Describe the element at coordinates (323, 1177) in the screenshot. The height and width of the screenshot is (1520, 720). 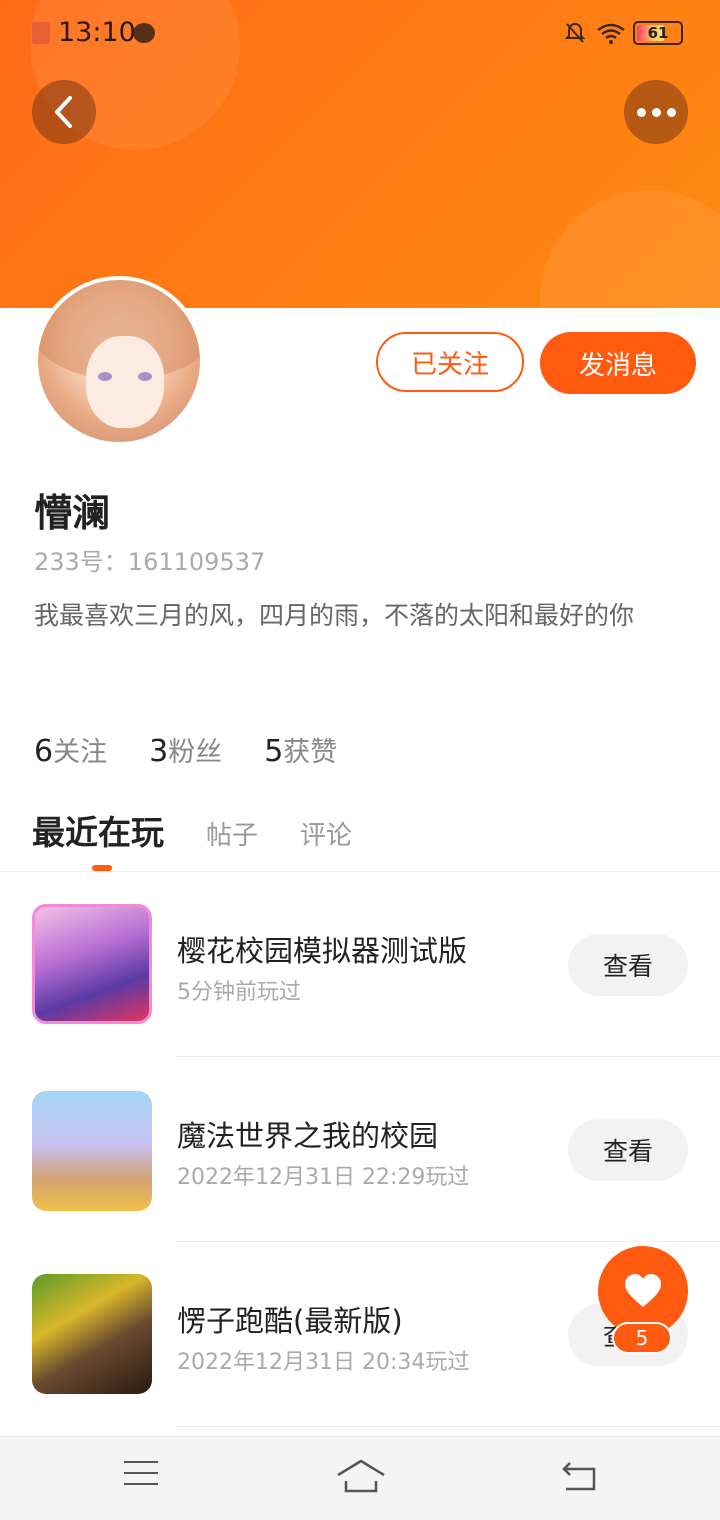
I see `game-played-time: 2022年12月31日 22:29玩过` at that location.